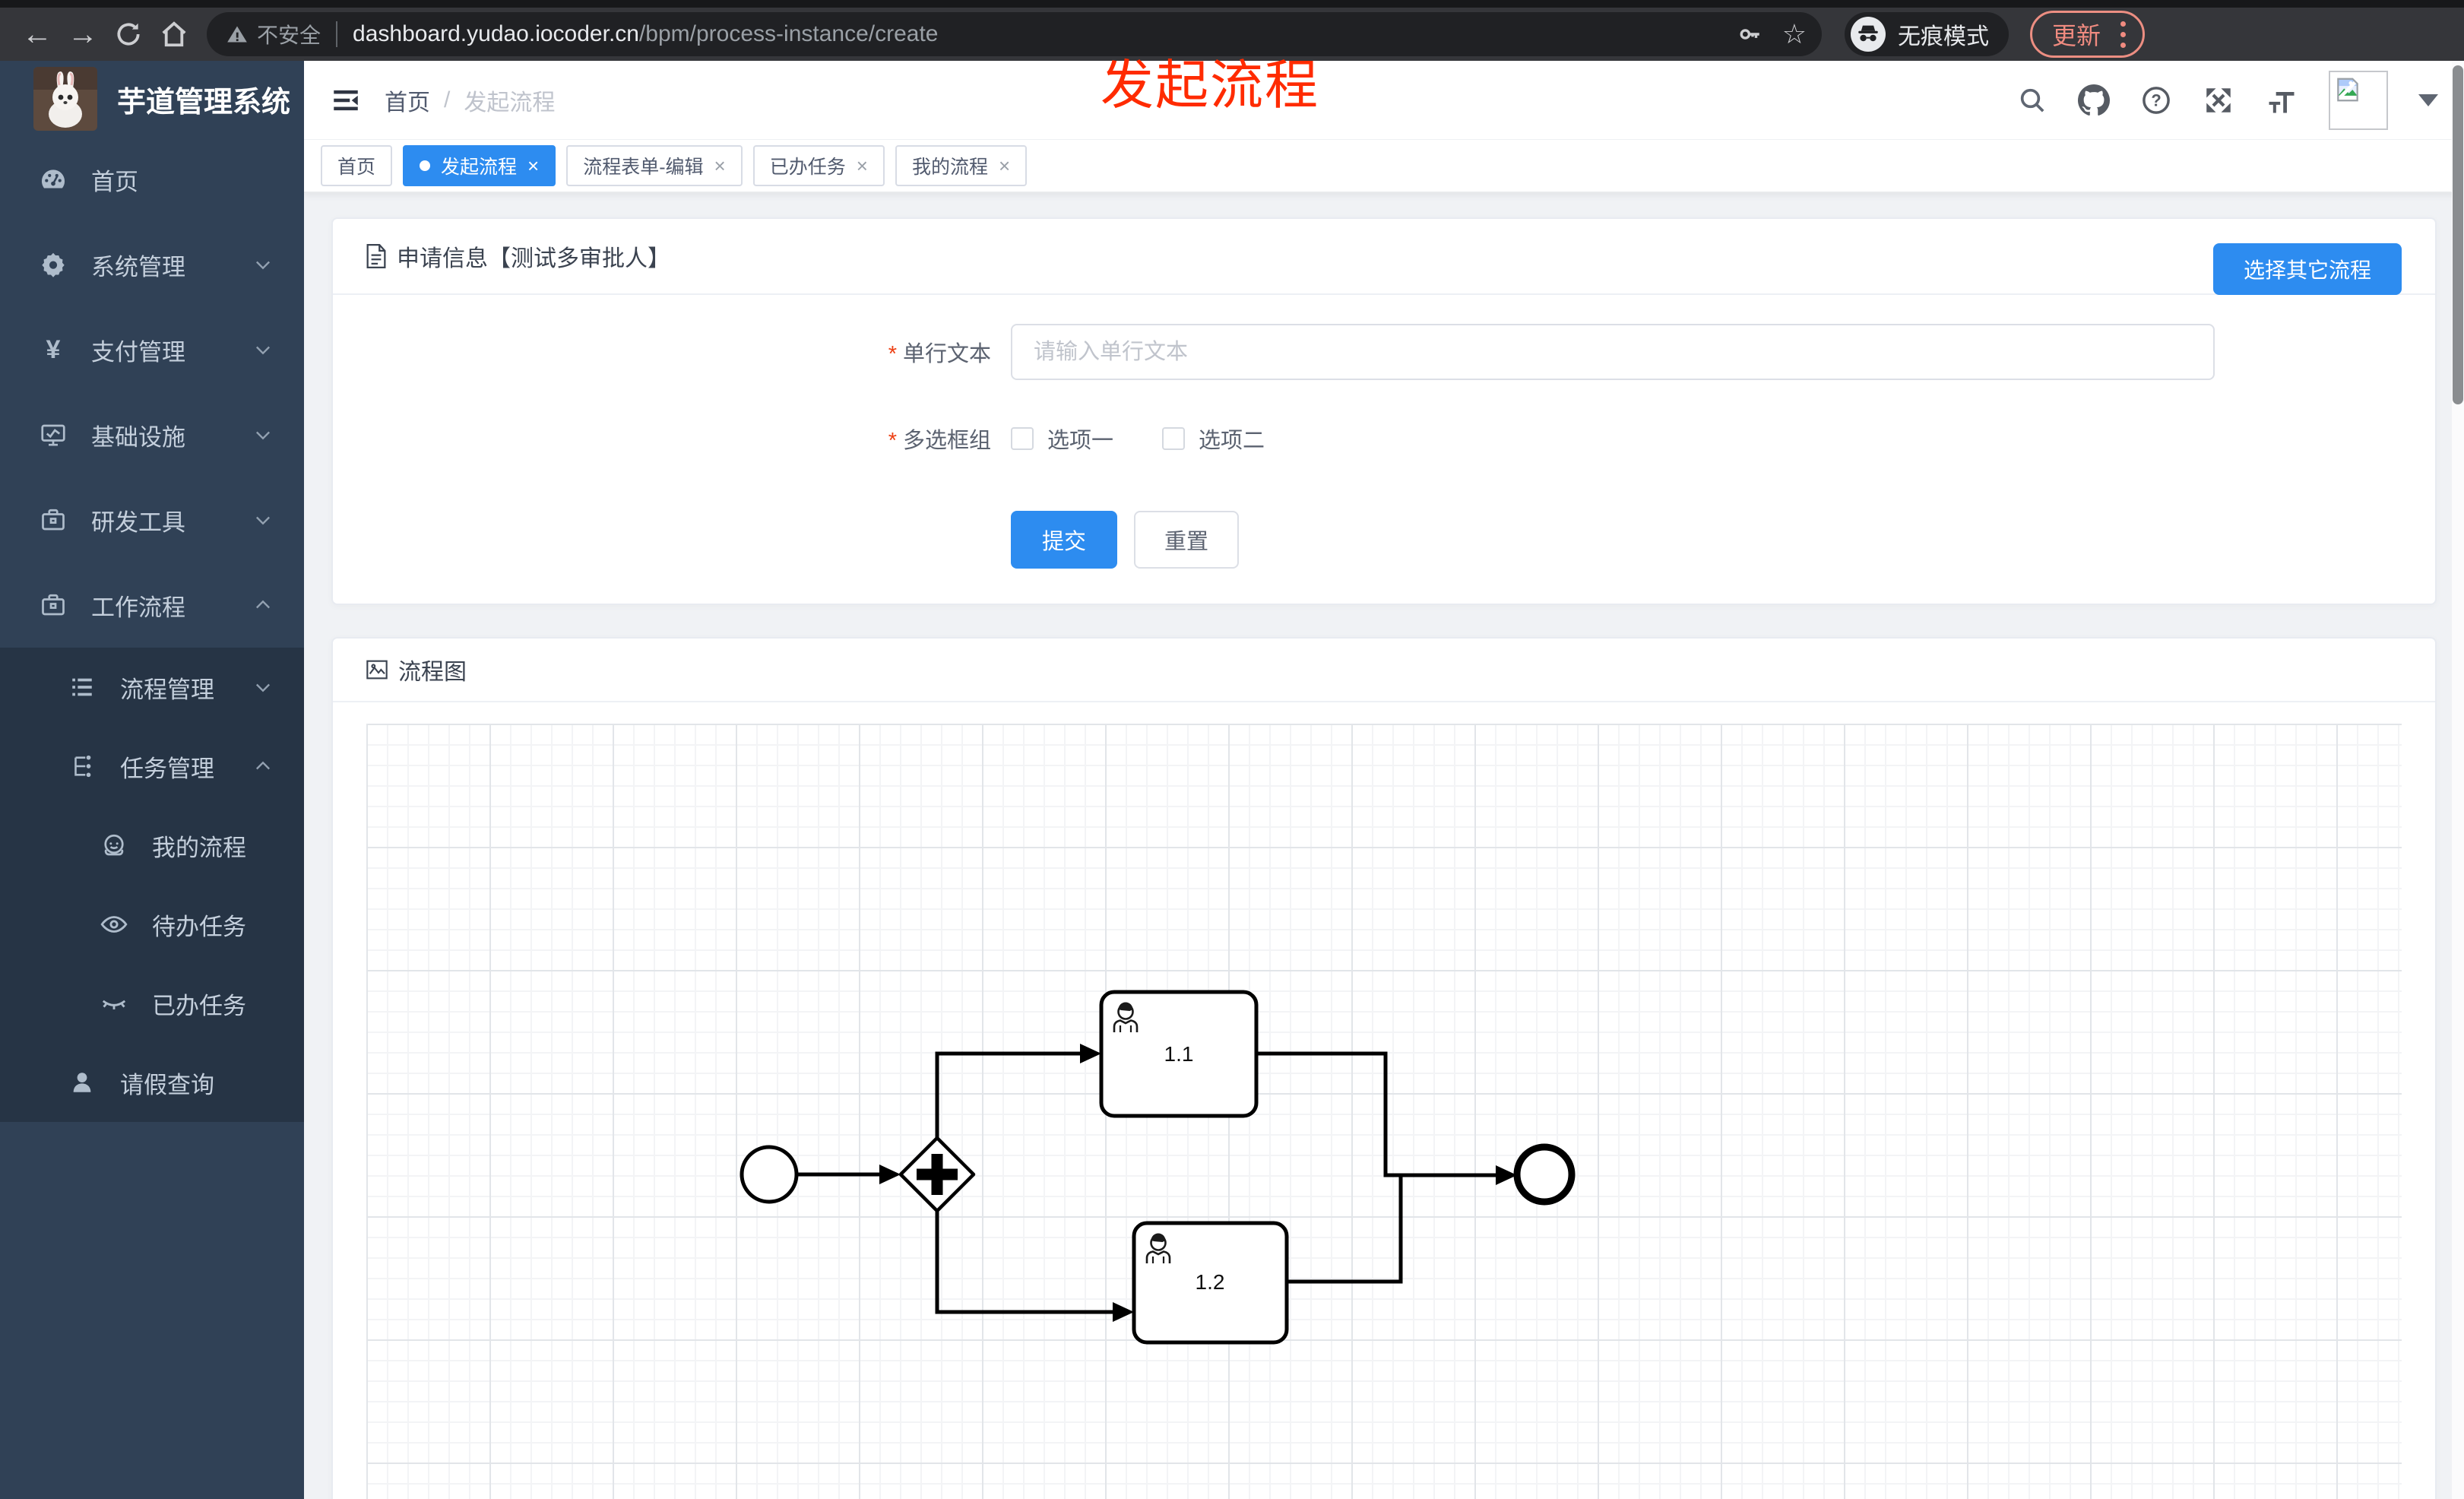 Image resolution: width=2464 pixels, height=1499 pixels. What do you see at coordinates (2458, 234) in the screenshot?
I see `scrollbar-thumb` at bounding box center [2458, 234].